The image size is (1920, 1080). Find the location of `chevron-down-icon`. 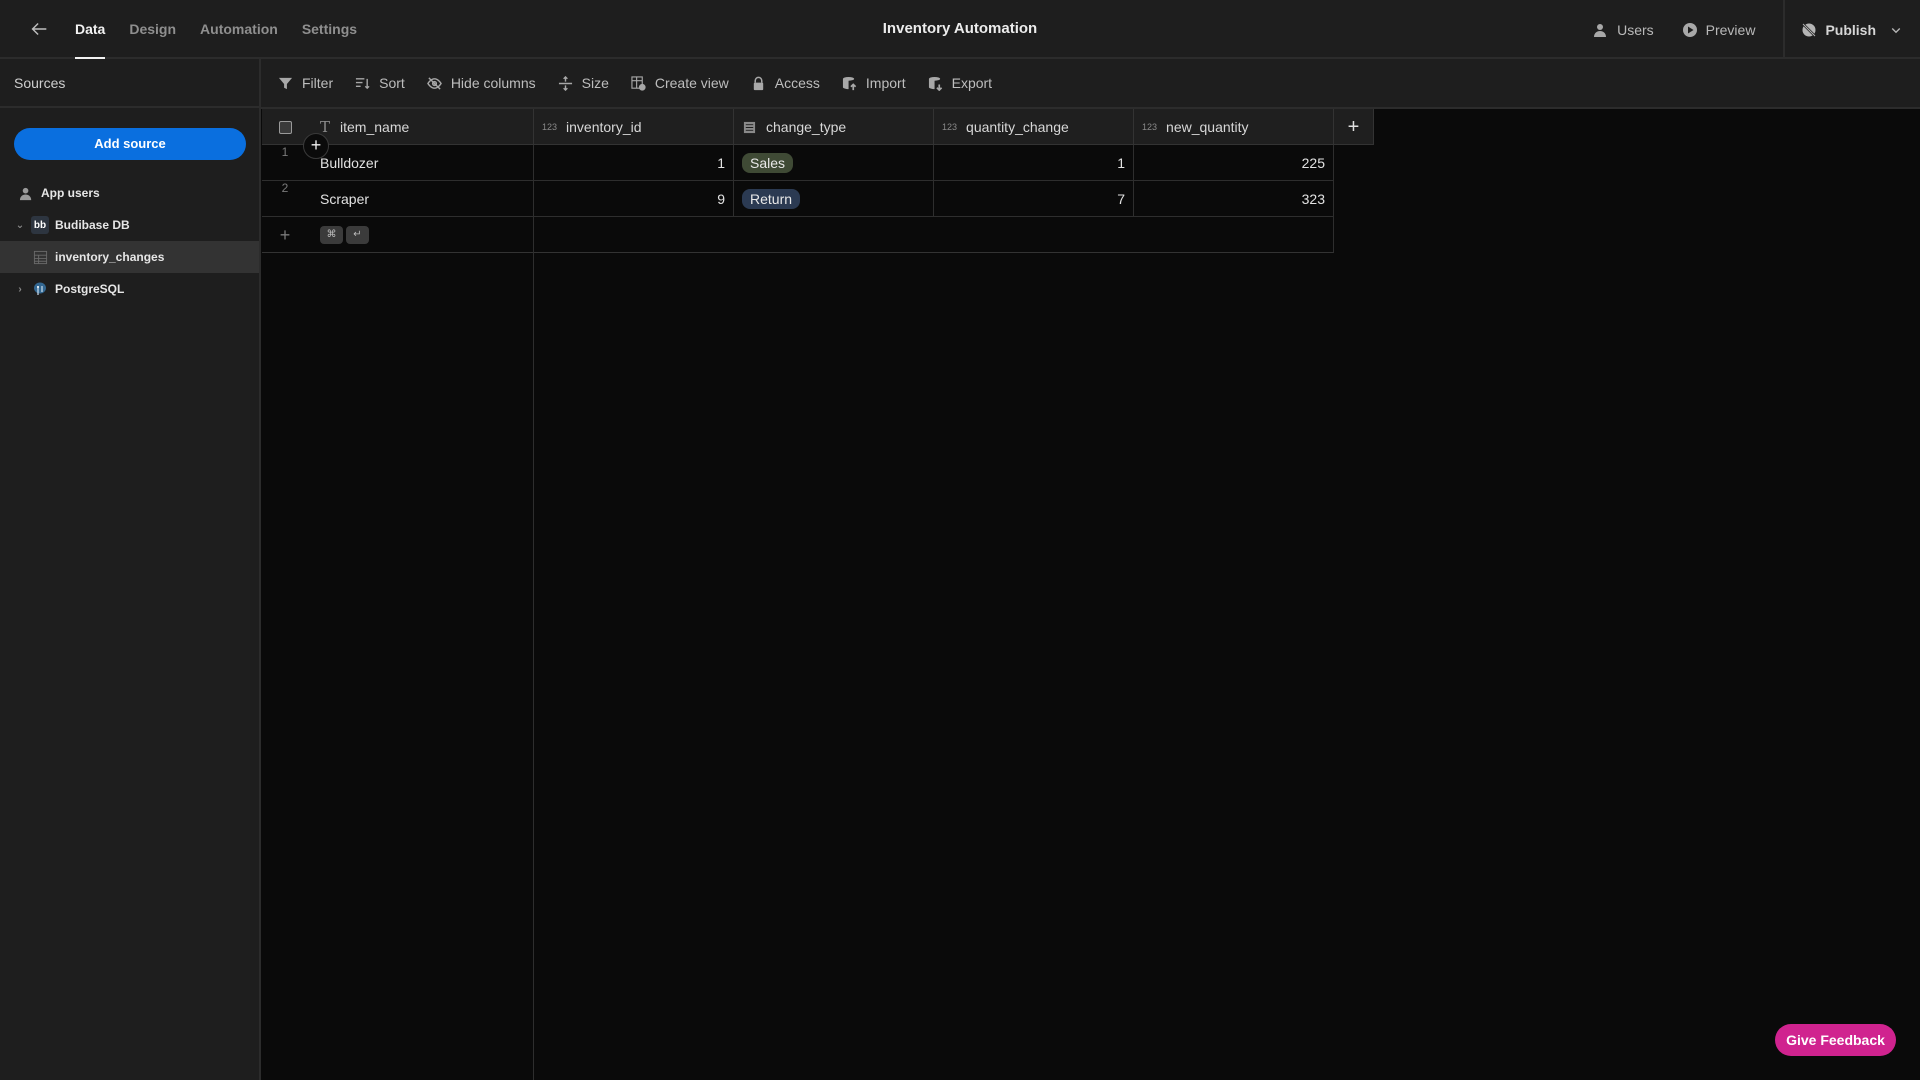

chevron-down-icon is located at coordinates (1896, 30).